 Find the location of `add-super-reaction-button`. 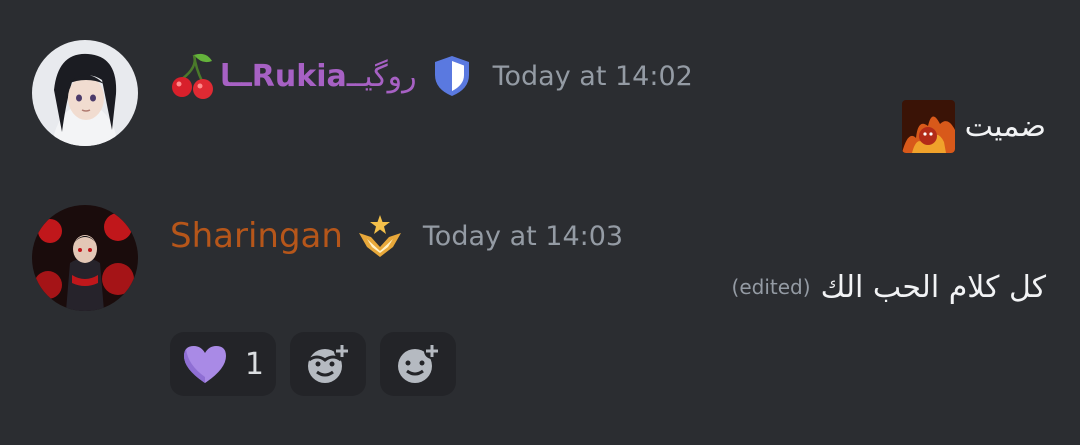

add-super-reaction-button is located at coordinates (418, 364).